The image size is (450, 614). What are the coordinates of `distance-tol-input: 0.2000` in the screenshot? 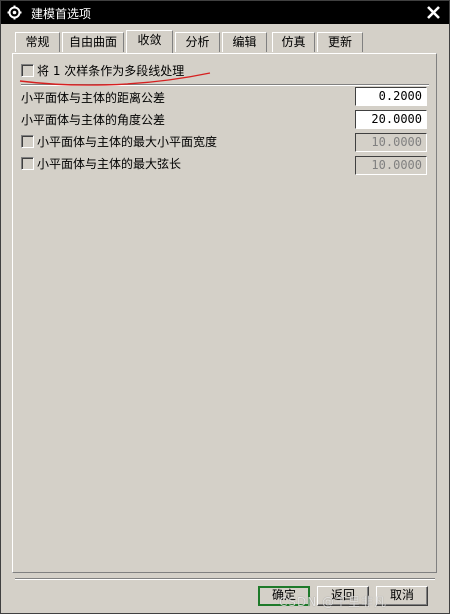 It's located at (391, 96).